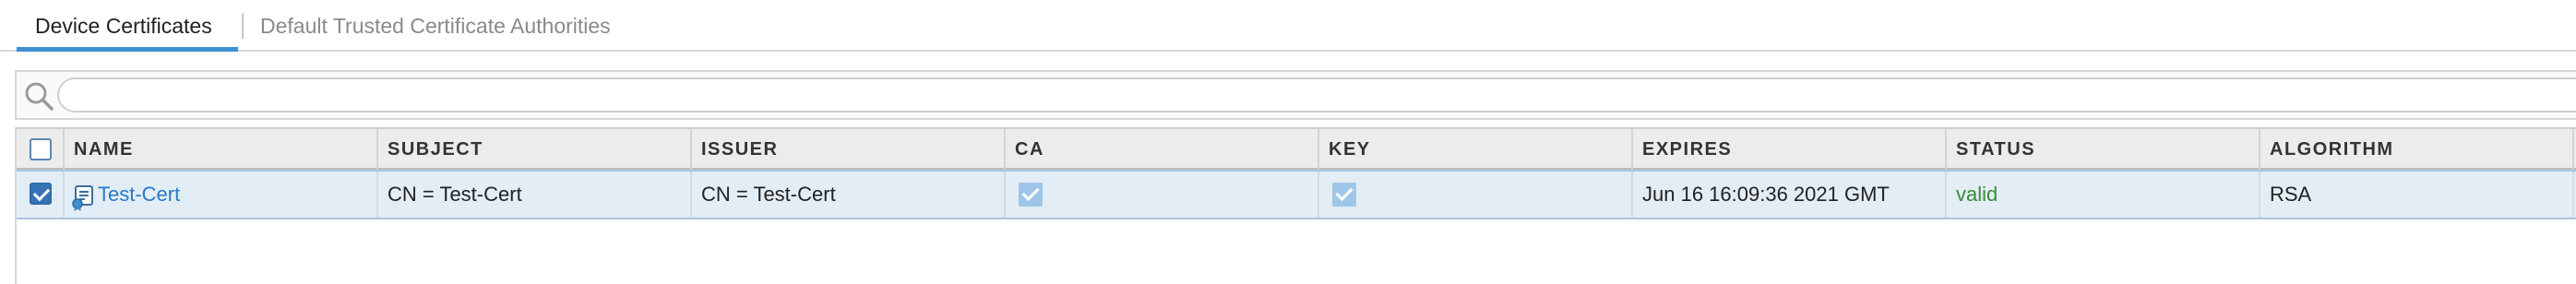  Describe the element at coordinates (2417, 150) in the screenshot. I see `column-header-algorithm: ALGORITHM` at that location.